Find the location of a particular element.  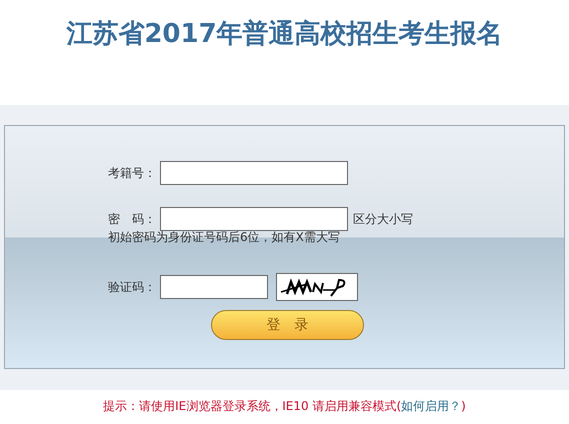

login-button: 登 录 is located at coordinates (287, 325).